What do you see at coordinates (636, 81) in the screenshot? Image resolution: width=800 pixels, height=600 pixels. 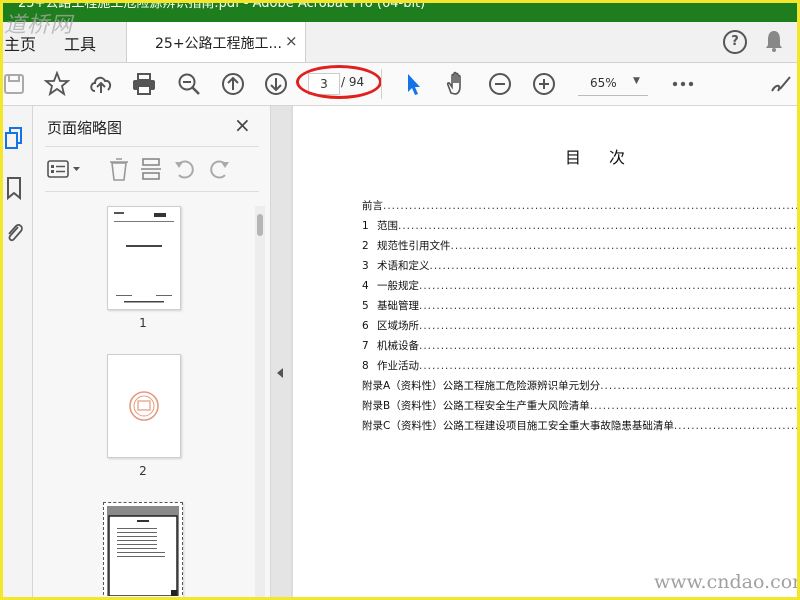 I see `chevron-down-icon: ▼` at bounding box center [636, 81].